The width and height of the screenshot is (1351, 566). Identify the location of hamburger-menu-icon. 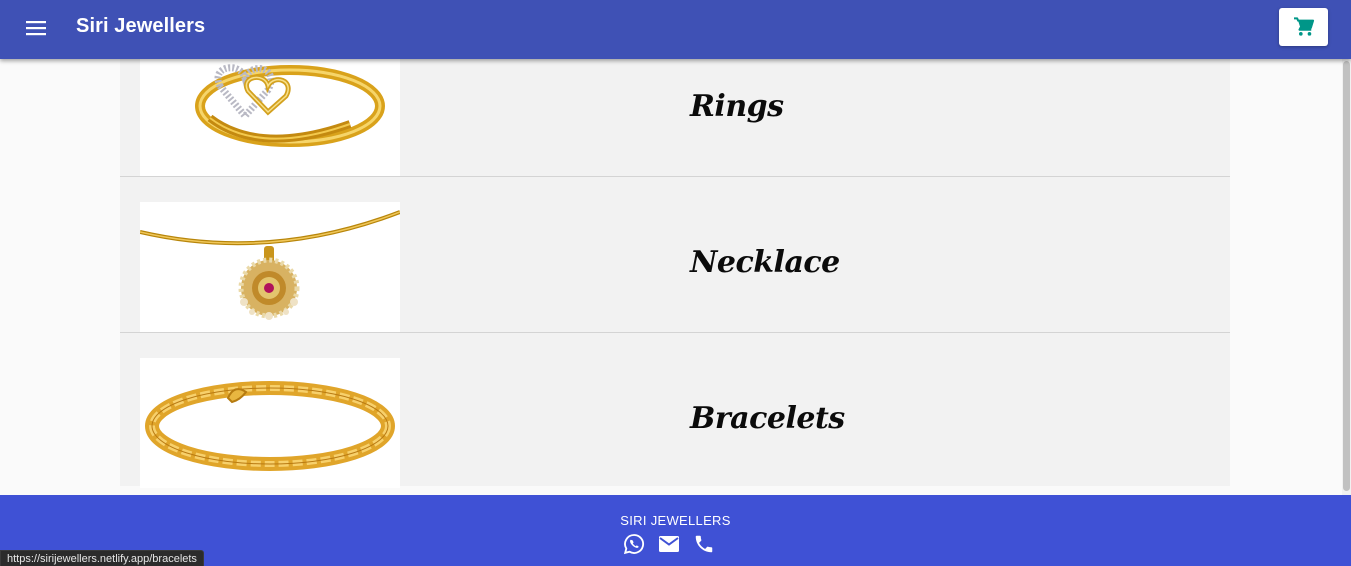
(36, 28).